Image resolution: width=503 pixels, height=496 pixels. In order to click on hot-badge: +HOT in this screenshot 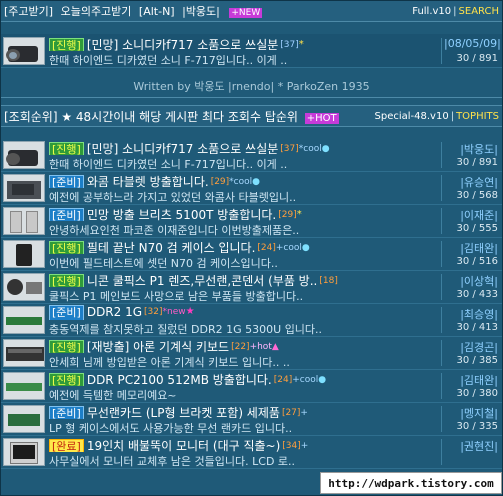, I will do `click(321, 118)`.